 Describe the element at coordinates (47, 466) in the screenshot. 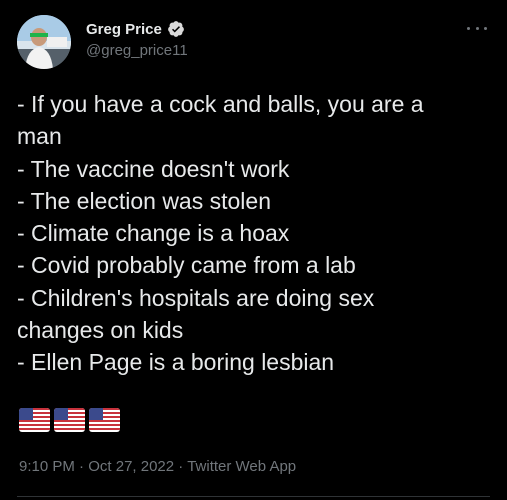

I see `tweet-time: 9:10 PM` at that location.